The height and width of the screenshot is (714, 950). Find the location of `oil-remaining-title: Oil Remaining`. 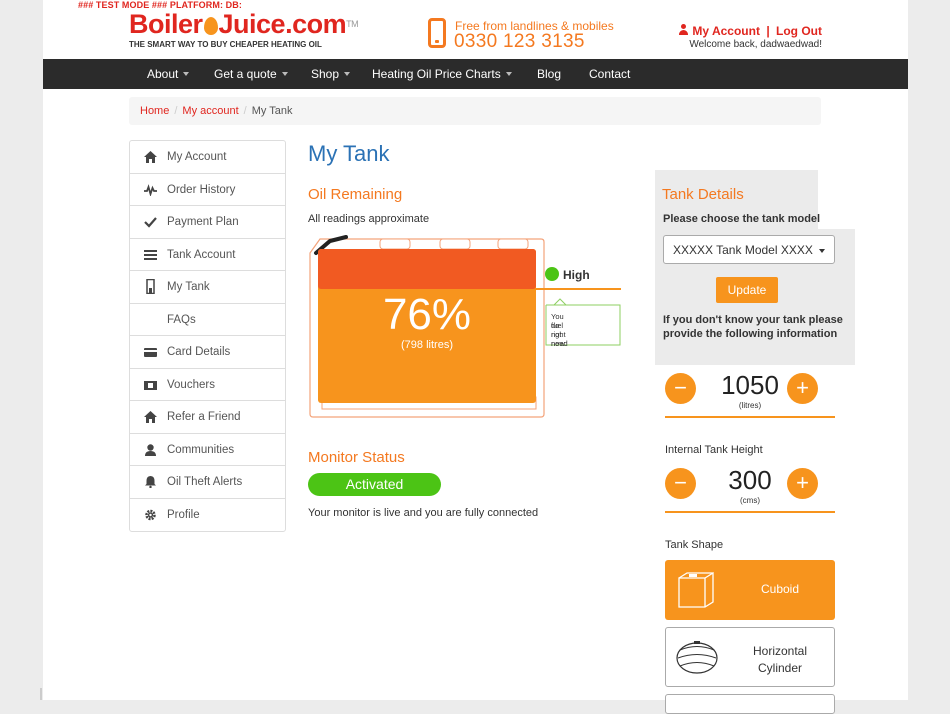

oil-remaining-title: Oil Remaining is located at coordinates (355, 194).